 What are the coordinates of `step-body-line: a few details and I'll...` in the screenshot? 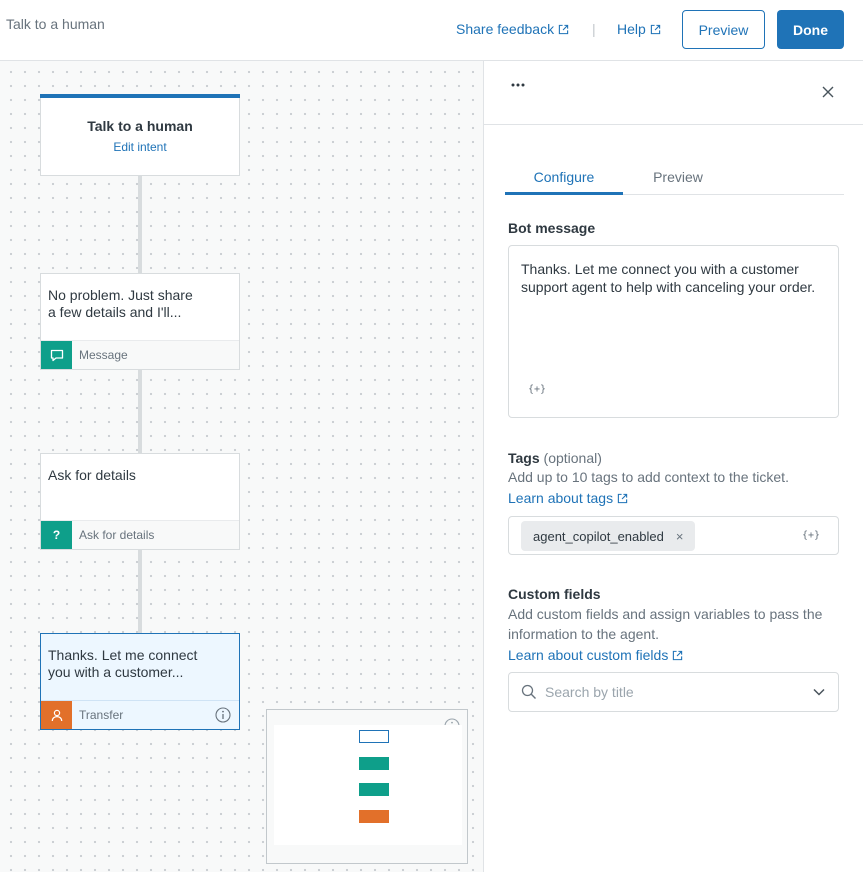 It's located at (115, 312).